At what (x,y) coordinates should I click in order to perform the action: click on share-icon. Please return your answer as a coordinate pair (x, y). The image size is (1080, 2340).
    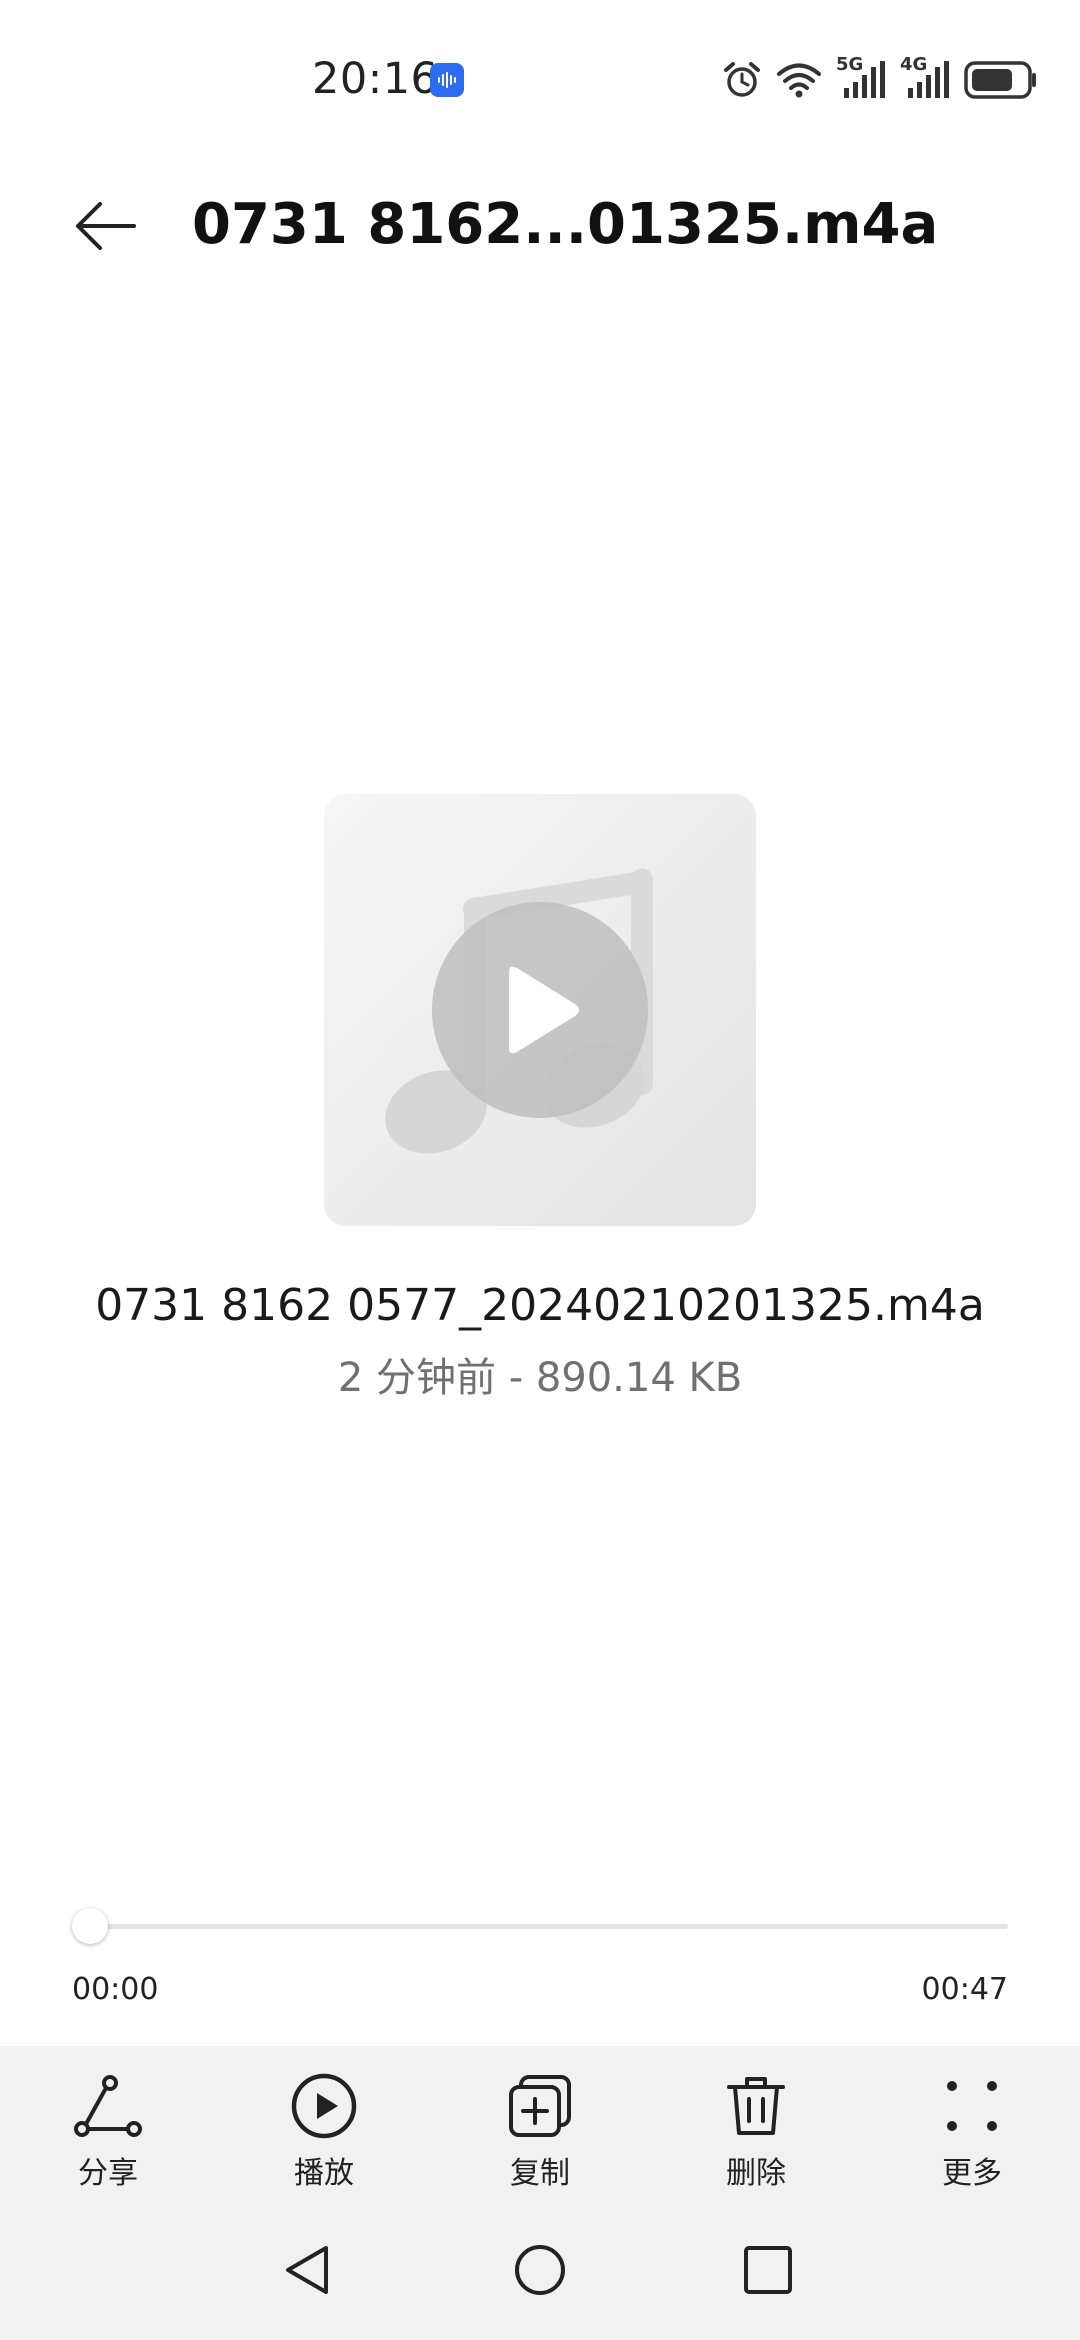
    Looking at the image, I should click on (108, 2106).